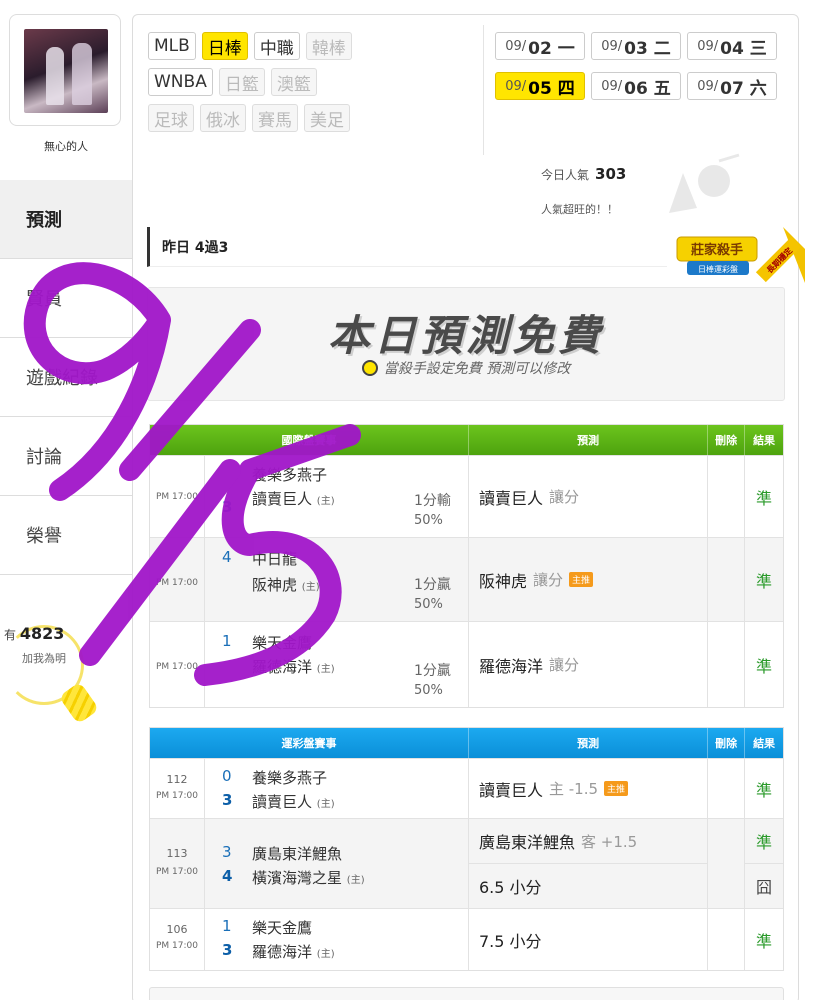 This screenshot has width=824, height=1000. I want to click on popularity-note: 人氣超旺的！！, so click(579, 209).